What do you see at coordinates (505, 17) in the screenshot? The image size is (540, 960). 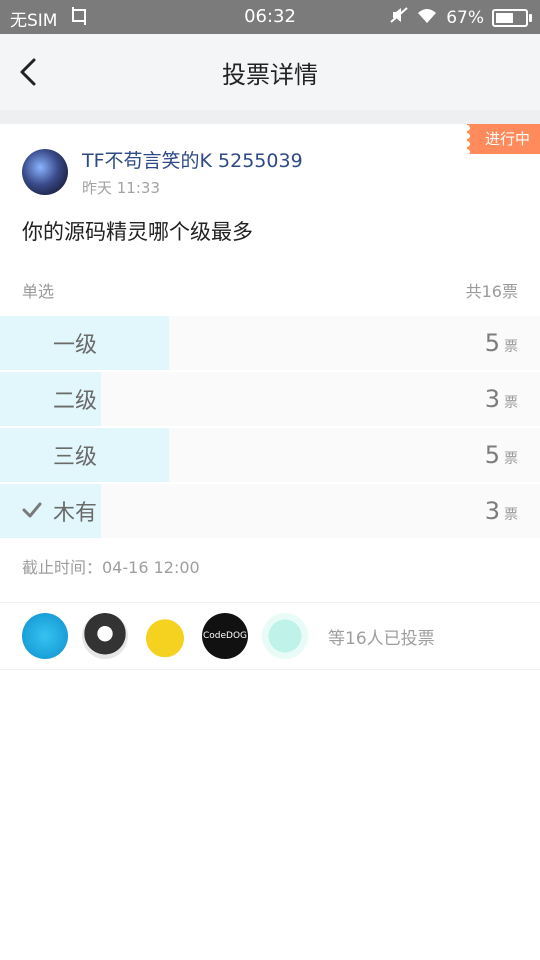 I see `battery-fill` at bounding box center [505, 17].